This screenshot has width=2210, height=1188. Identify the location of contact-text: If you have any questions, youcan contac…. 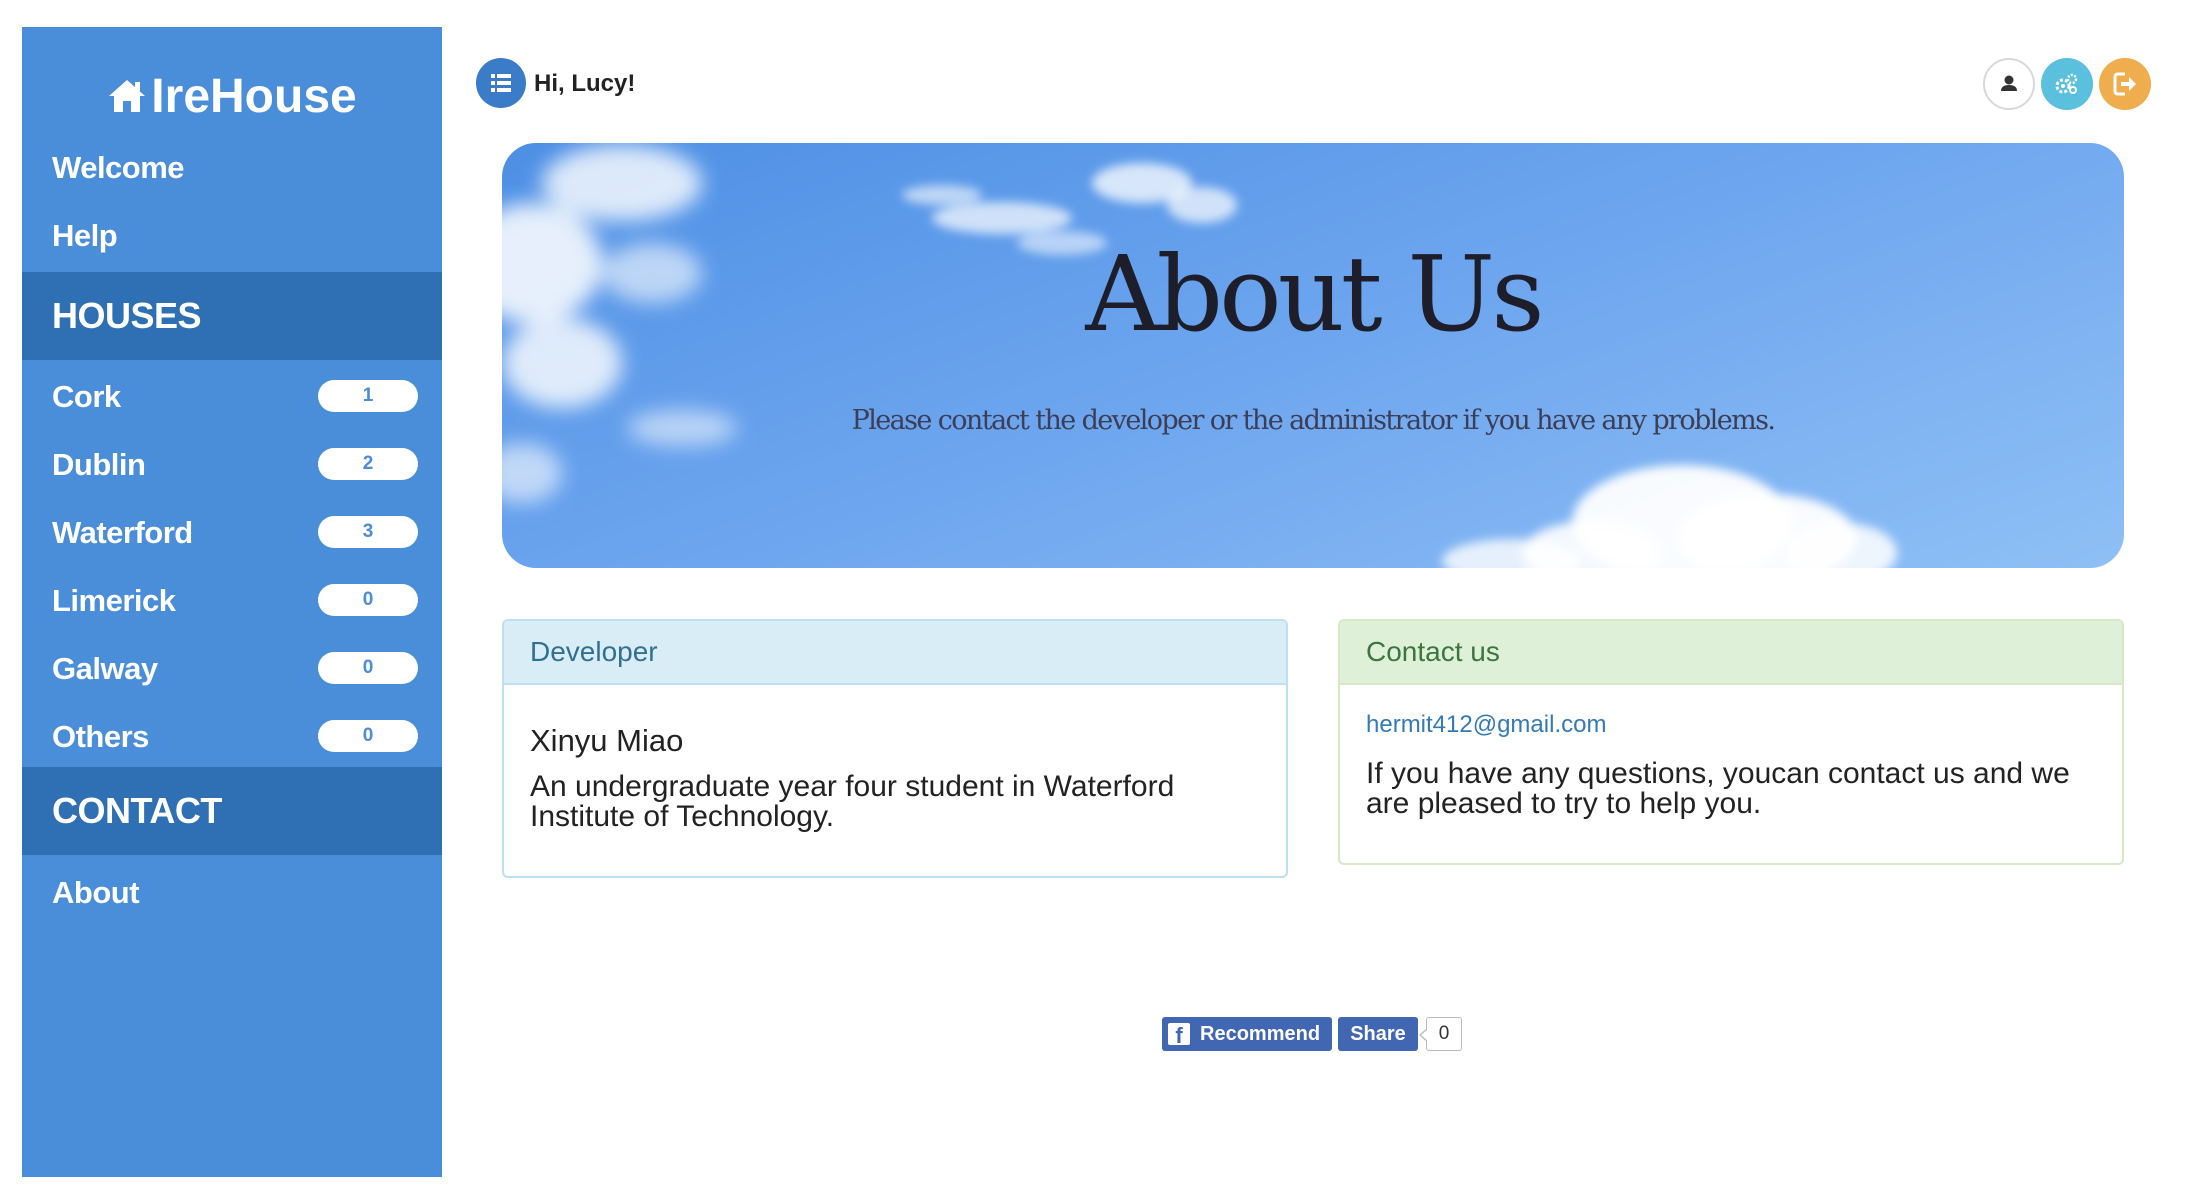
(1718, 788).